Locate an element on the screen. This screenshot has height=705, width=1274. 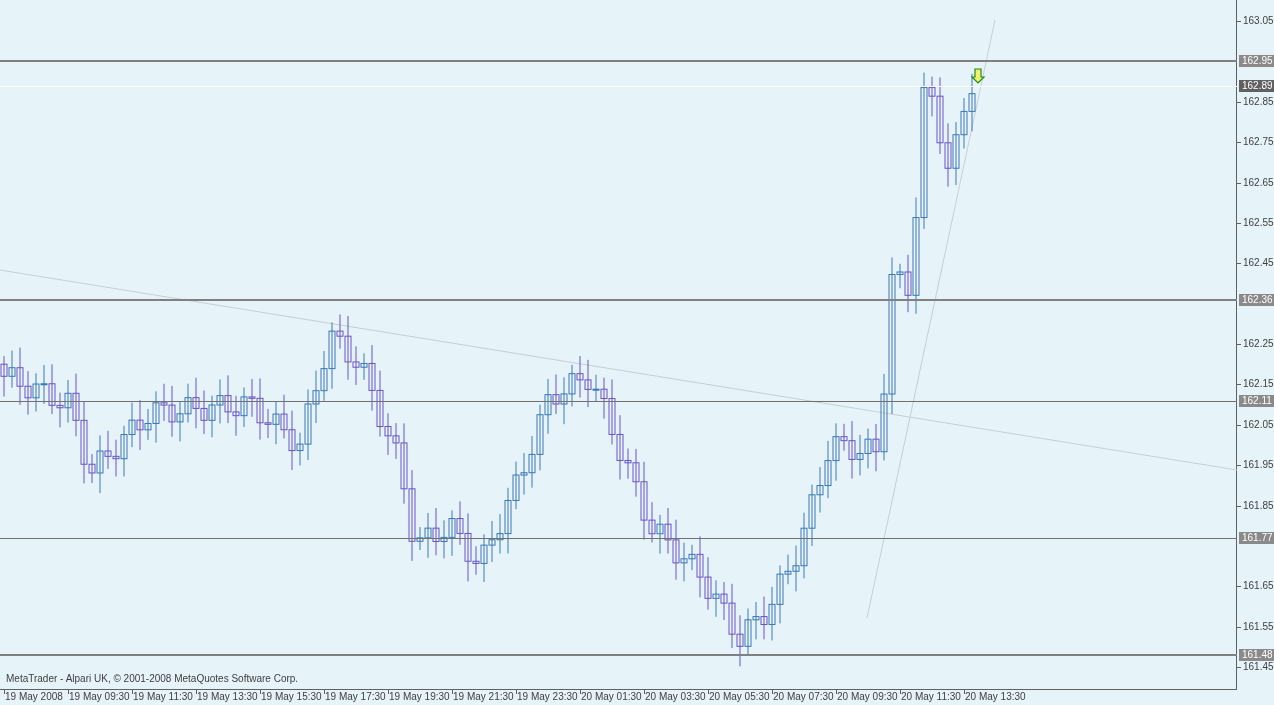
price-level-label: 162.11 is located at coordinates (1256, 401).